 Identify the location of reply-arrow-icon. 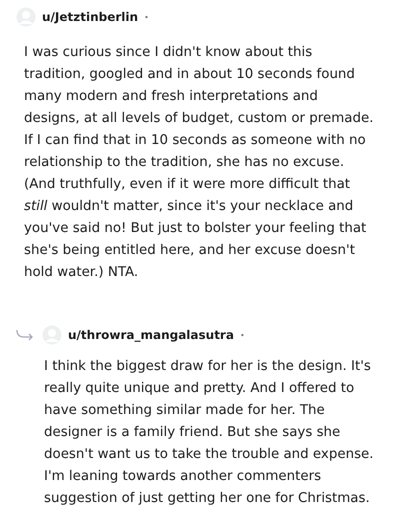
(25, 335).